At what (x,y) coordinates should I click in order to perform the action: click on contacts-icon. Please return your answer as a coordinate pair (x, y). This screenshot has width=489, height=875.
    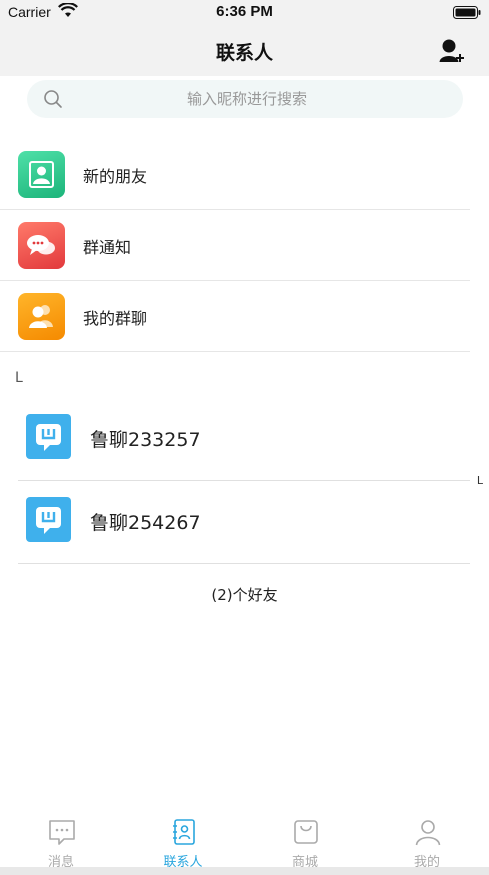
    Looking at the image, I should click on (184, 832).